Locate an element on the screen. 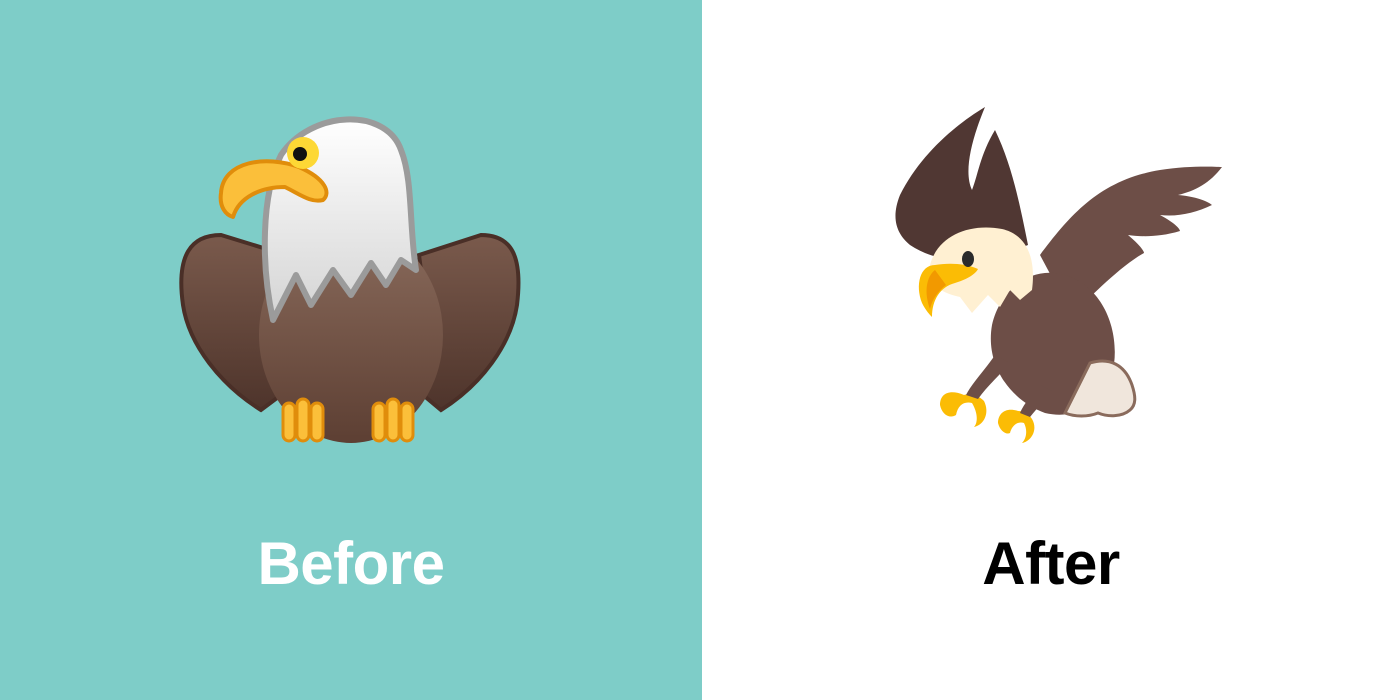  before-label: Before is located at coordinates (351, 563).